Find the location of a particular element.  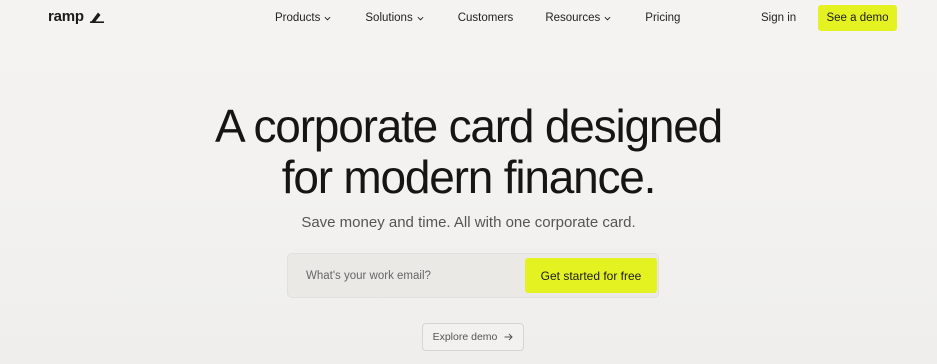

nav-item-resources: Resources is located at coordinates (578, 18).